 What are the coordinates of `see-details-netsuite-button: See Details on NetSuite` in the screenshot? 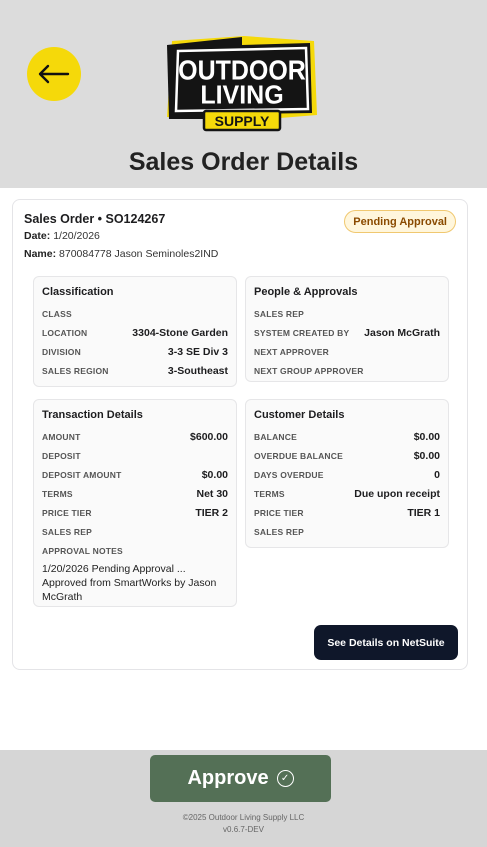 It's located at (386, 642).